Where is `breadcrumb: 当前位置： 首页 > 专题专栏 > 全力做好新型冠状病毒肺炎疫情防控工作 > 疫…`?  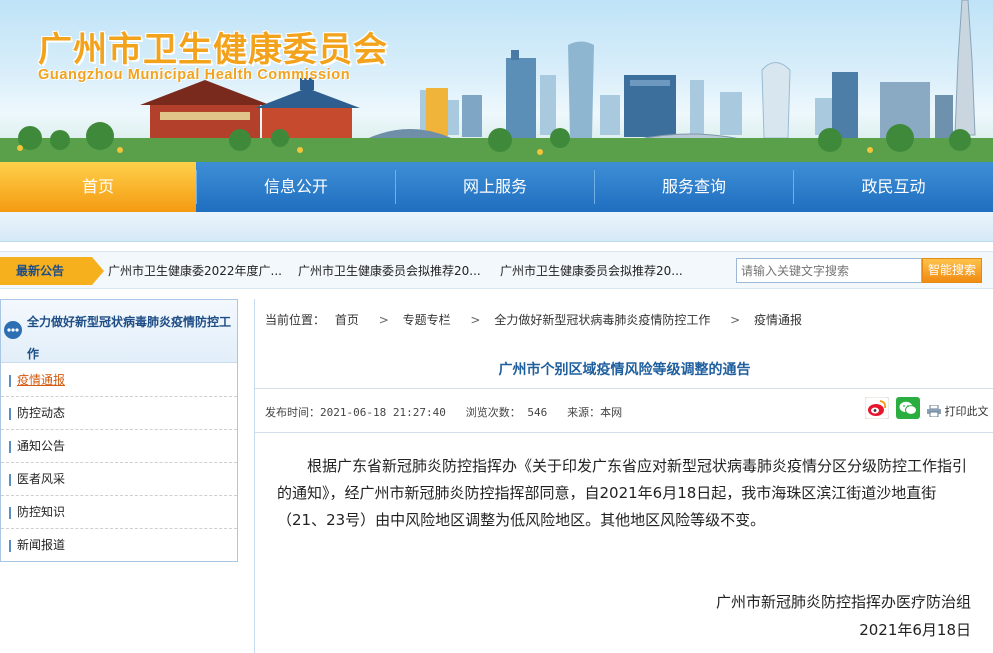
breadcrumb: 当前位置： 首页 > 专题专栏 > 全力做好新型冠状病毒肺炎疫情防控工作 > 疫… is located at coordinates (536, 319).